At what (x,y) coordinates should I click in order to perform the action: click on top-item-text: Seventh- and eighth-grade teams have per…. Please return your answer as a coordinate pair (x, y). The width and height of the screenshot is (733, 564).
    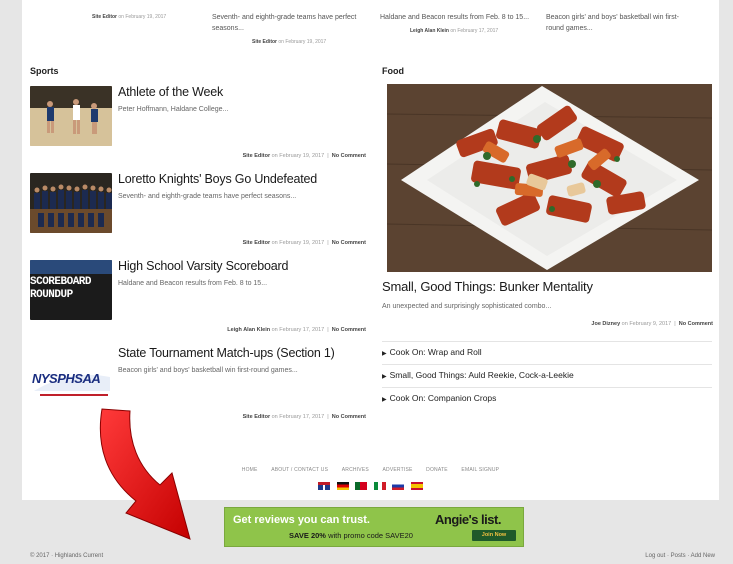
    Looking at the image, I should click on (284, 23).